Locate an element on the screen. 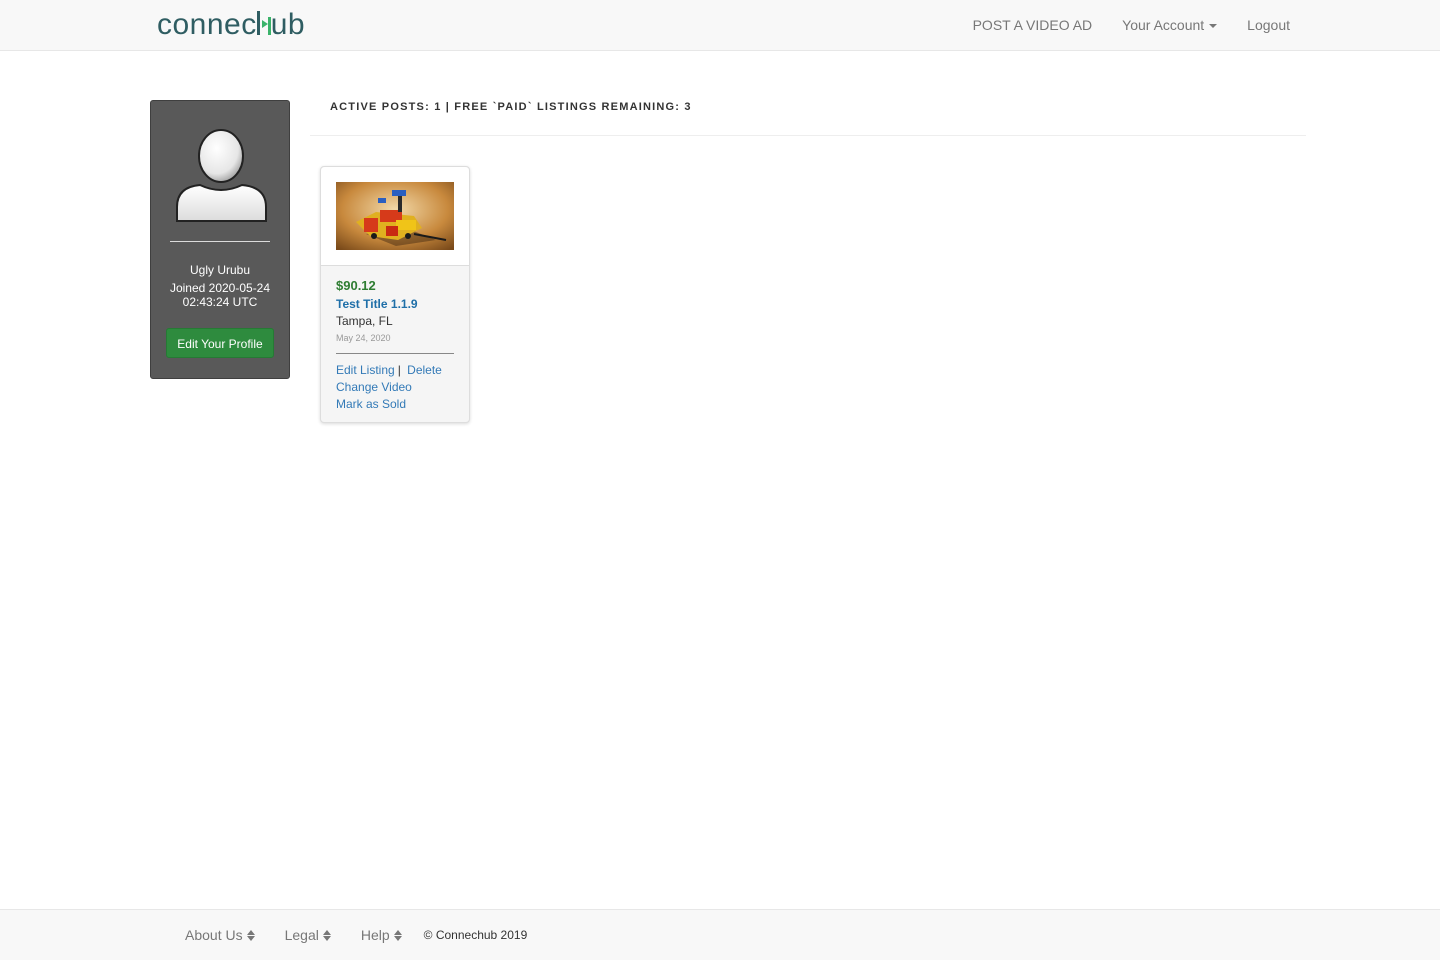 This screenshot has height=960, width=1440. listing-divider is located at coordinates (395, 353).